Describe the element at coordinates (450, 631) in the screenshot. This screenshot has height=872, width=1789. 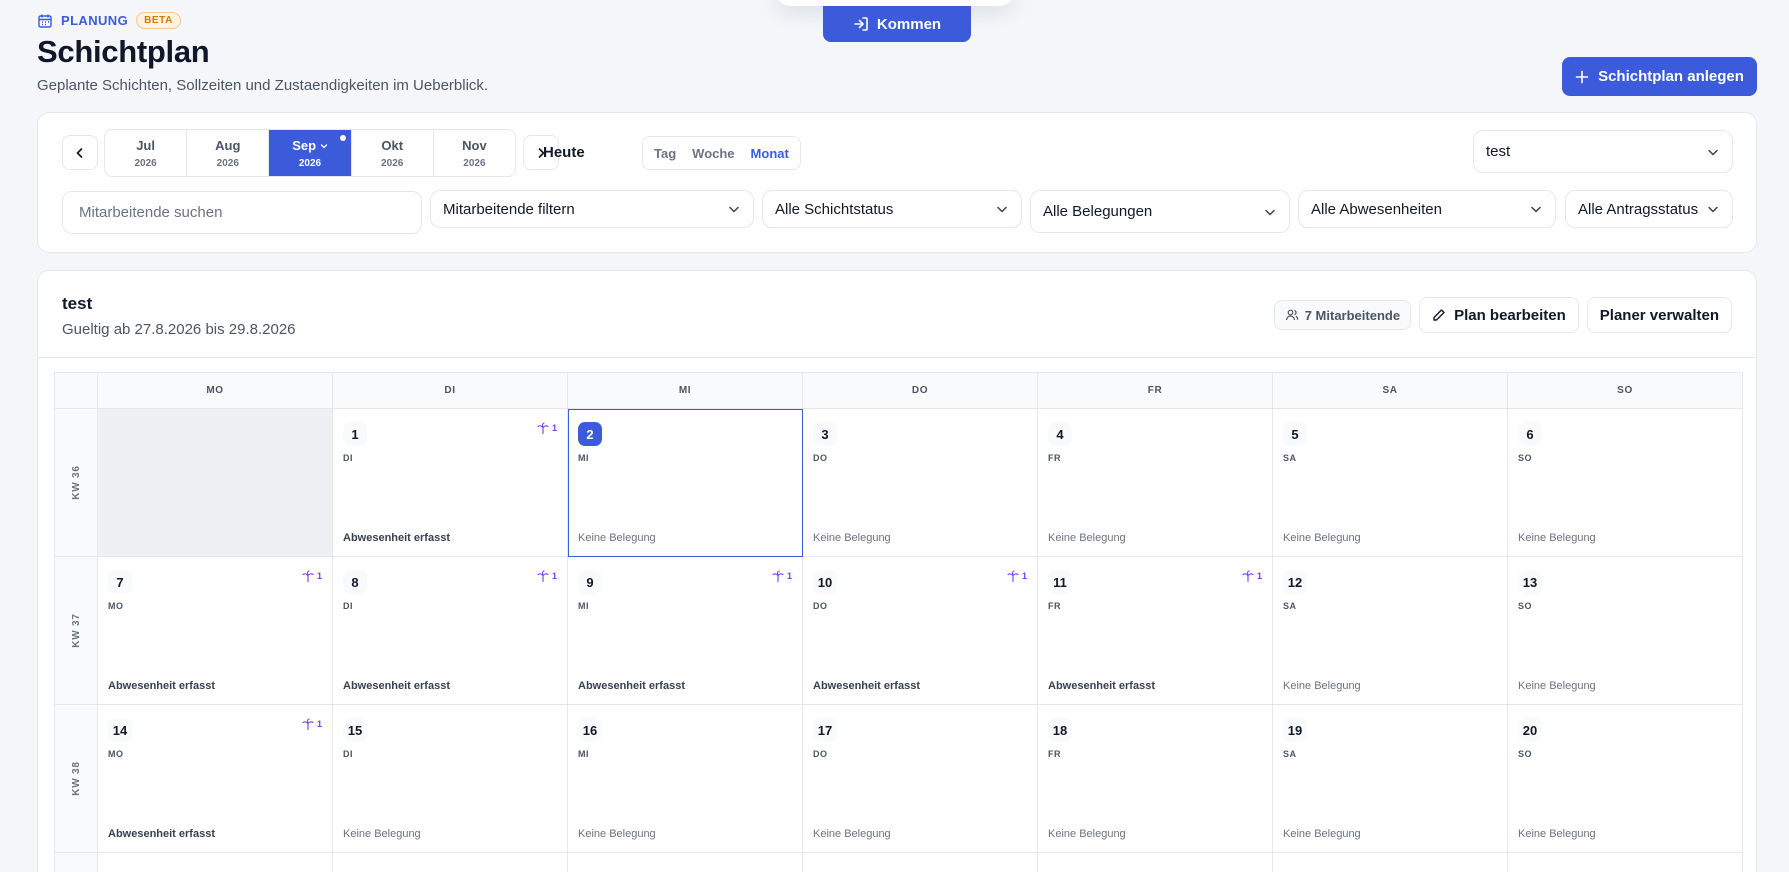
I see `day-cell: 8 DI 1 Abwesenheit erfasst` at that location.